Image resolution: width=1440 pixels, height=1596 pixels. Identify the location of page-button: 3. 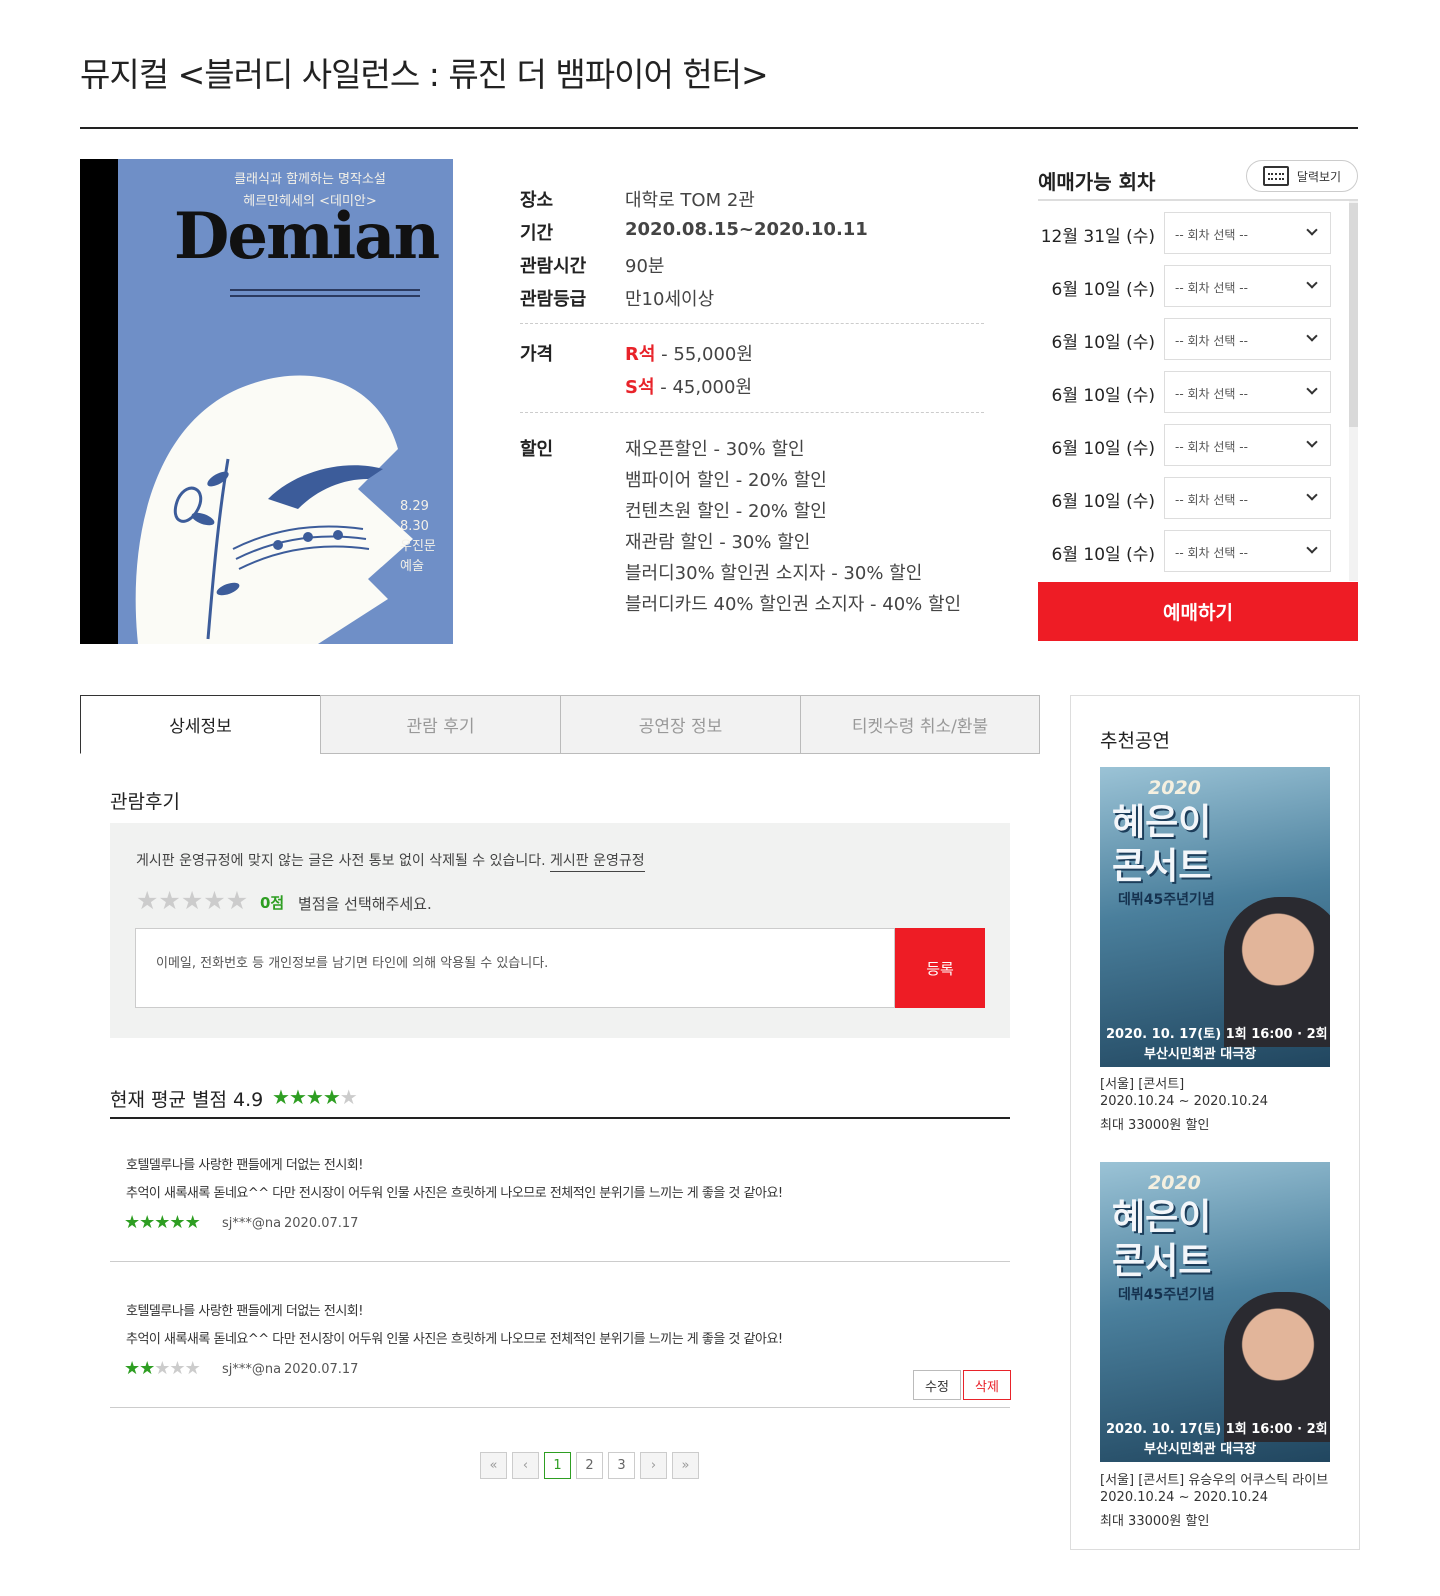
(621, 1465).